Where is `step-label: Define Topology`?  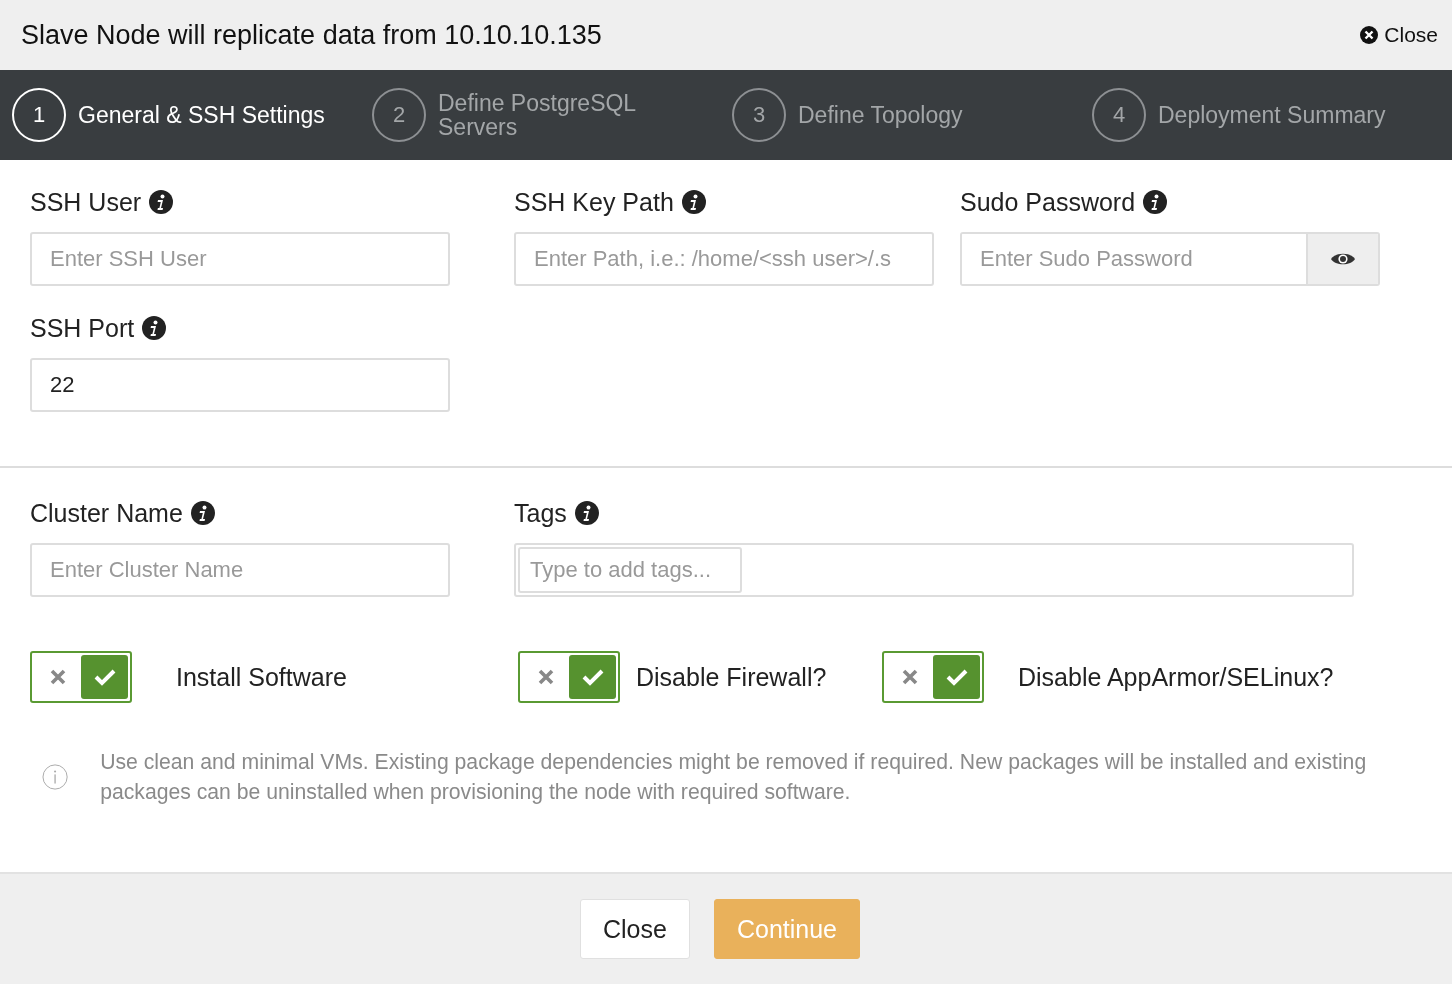 step-label: Define Topology is located at coordinates (880, 115).